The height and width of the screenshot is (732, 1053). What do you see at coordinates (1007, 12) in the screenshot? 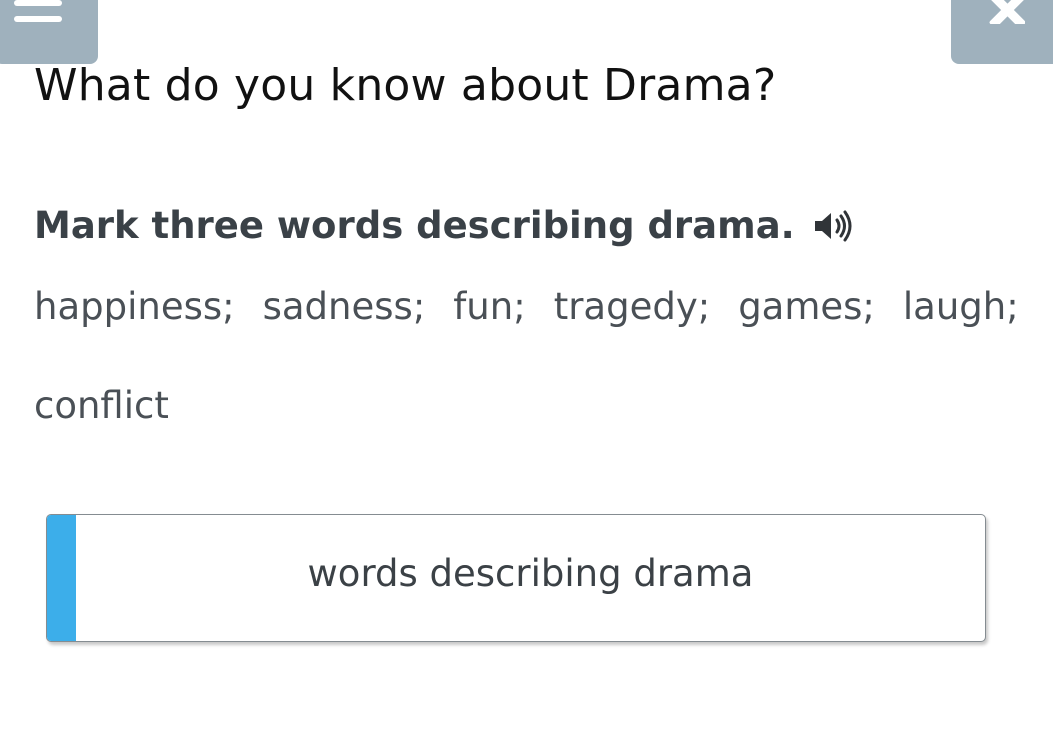
I see `close-icon` at bounding box center [1007, 12].